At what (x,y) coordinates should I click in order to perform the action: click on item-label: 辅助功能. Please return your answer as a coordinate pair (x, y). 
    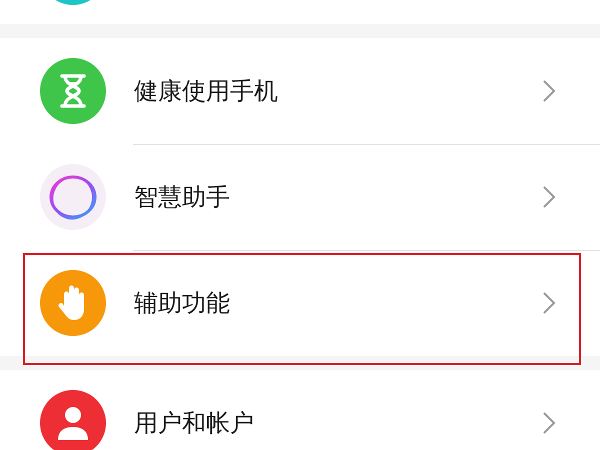
    Looking at the image, I should click on (182, 303).